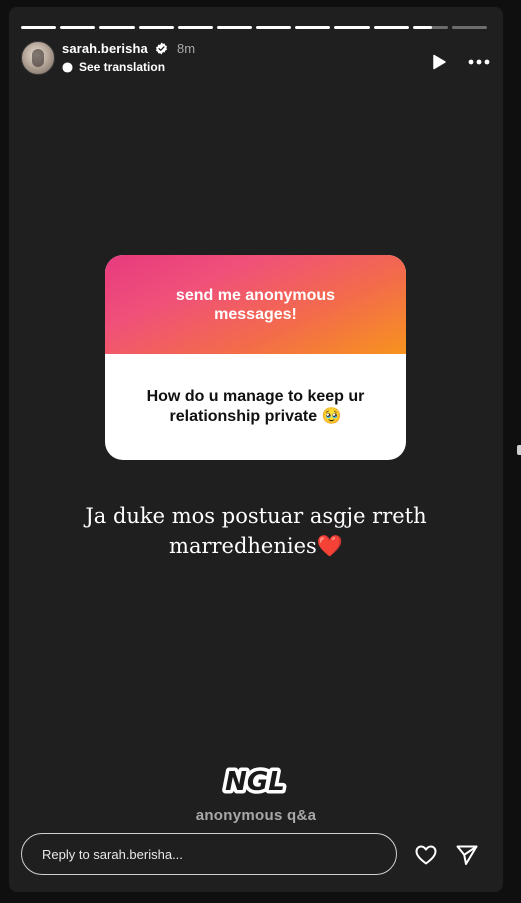 Image resolution: width=521 pixels, height=903 pixels. Describe the element at coordinates (122, 67) in the screenshot. I see `see-translation-label: See translation` at that location.